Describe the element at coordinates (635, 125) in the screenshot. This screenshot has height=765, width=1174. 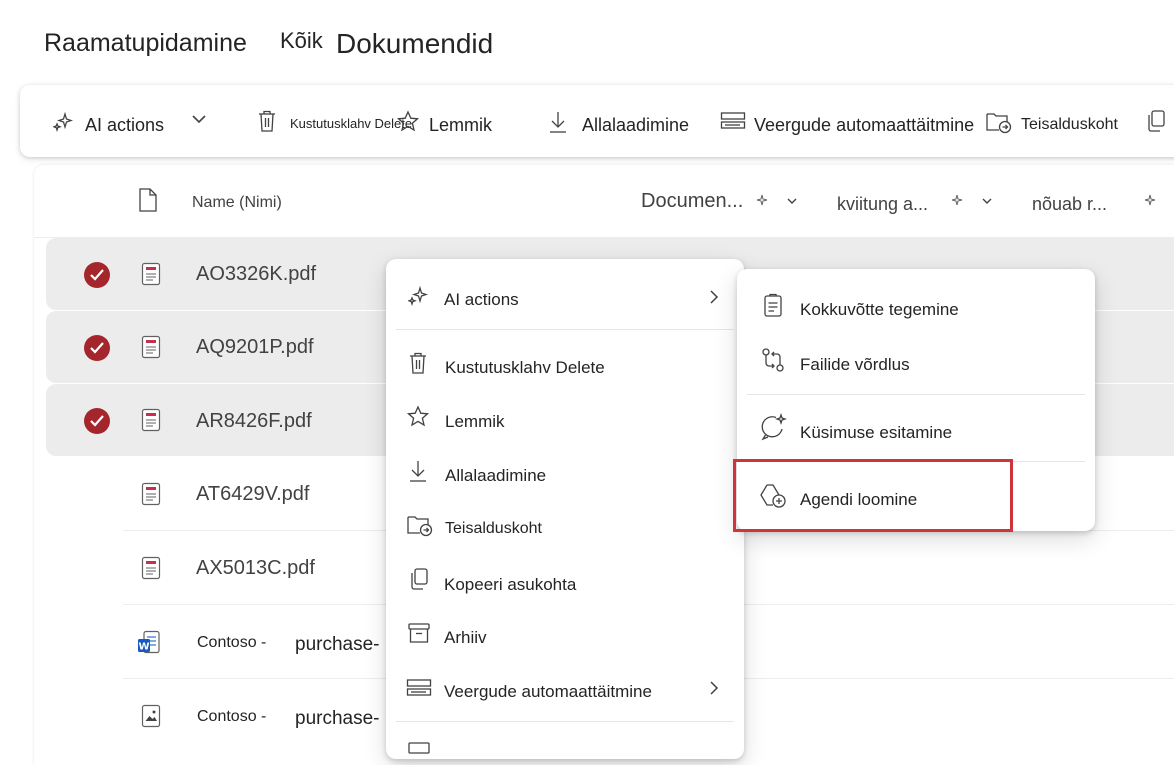
I see `toolbar-download: Allalaadimine` at that location.